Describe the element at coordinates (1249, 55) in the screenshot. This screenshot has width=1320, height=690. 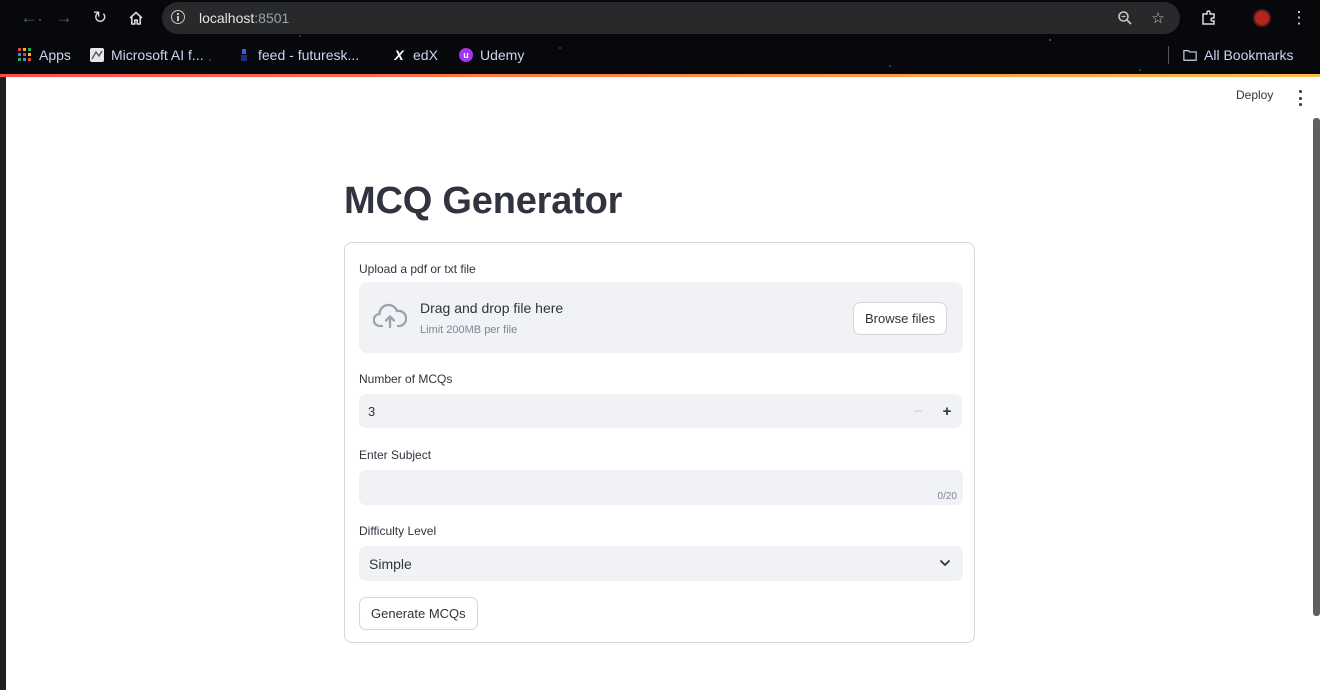
I see `all-bookmarks-label: All Bookmarks` at that location.